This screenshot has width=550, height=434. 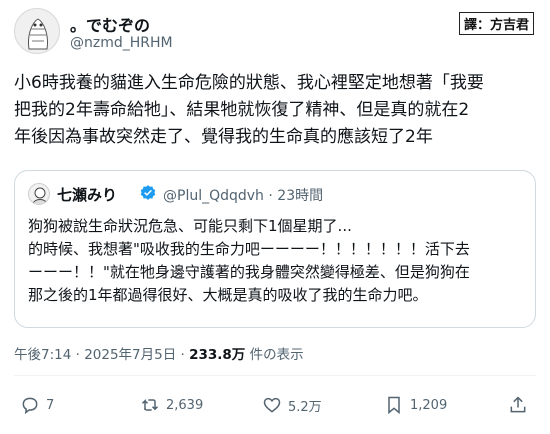 What do you see at coordinates (50, 405) in the screenshot?
I see `reply-count: 7` at bounding box center [50, 405].